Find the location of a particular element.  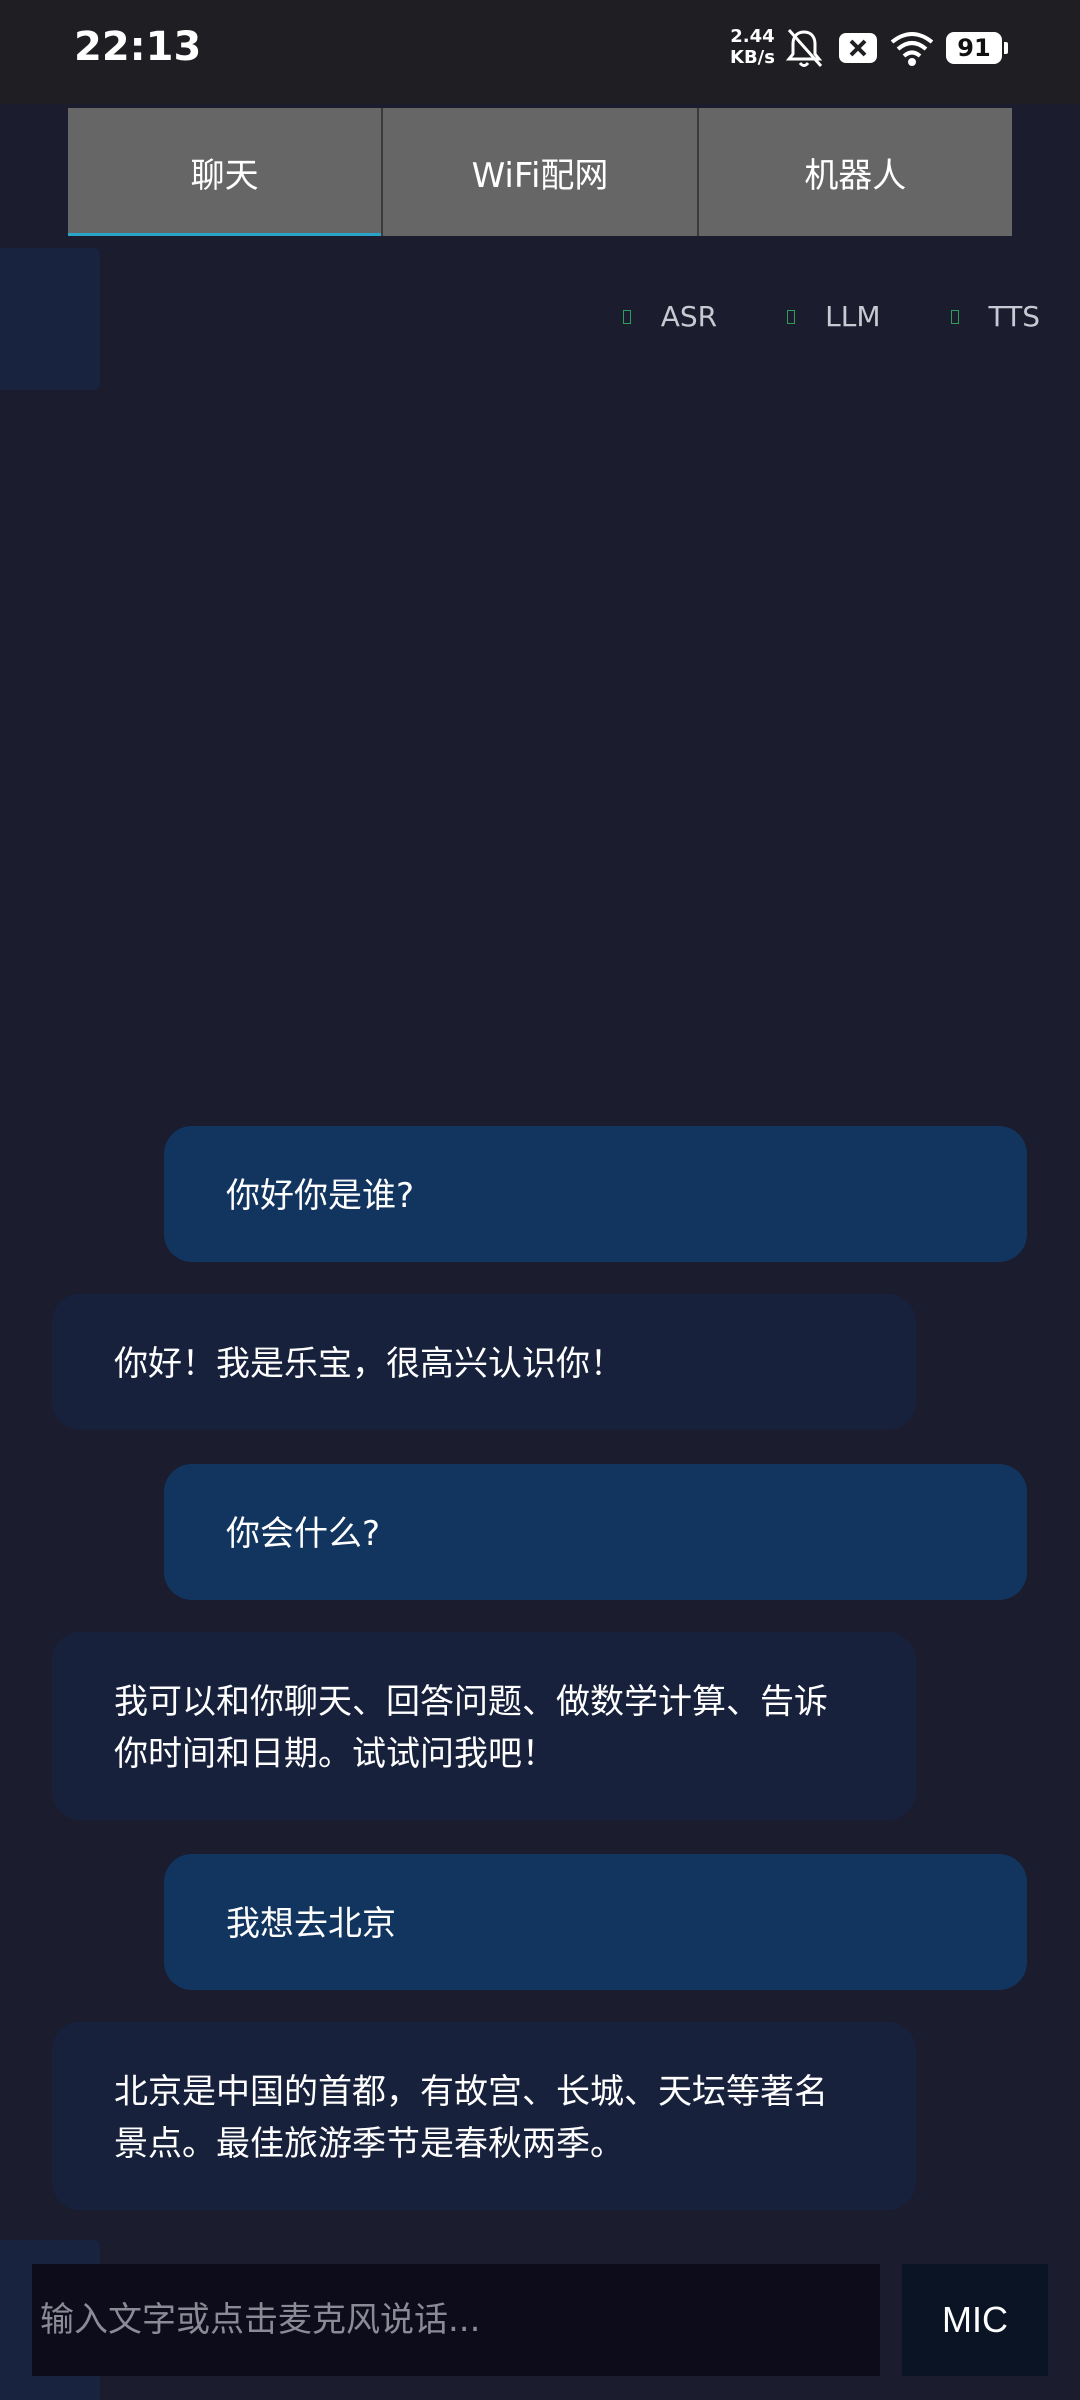

tab-bar: 聊天 WiFi配网 机器人 is located at coordinates (540, 172).